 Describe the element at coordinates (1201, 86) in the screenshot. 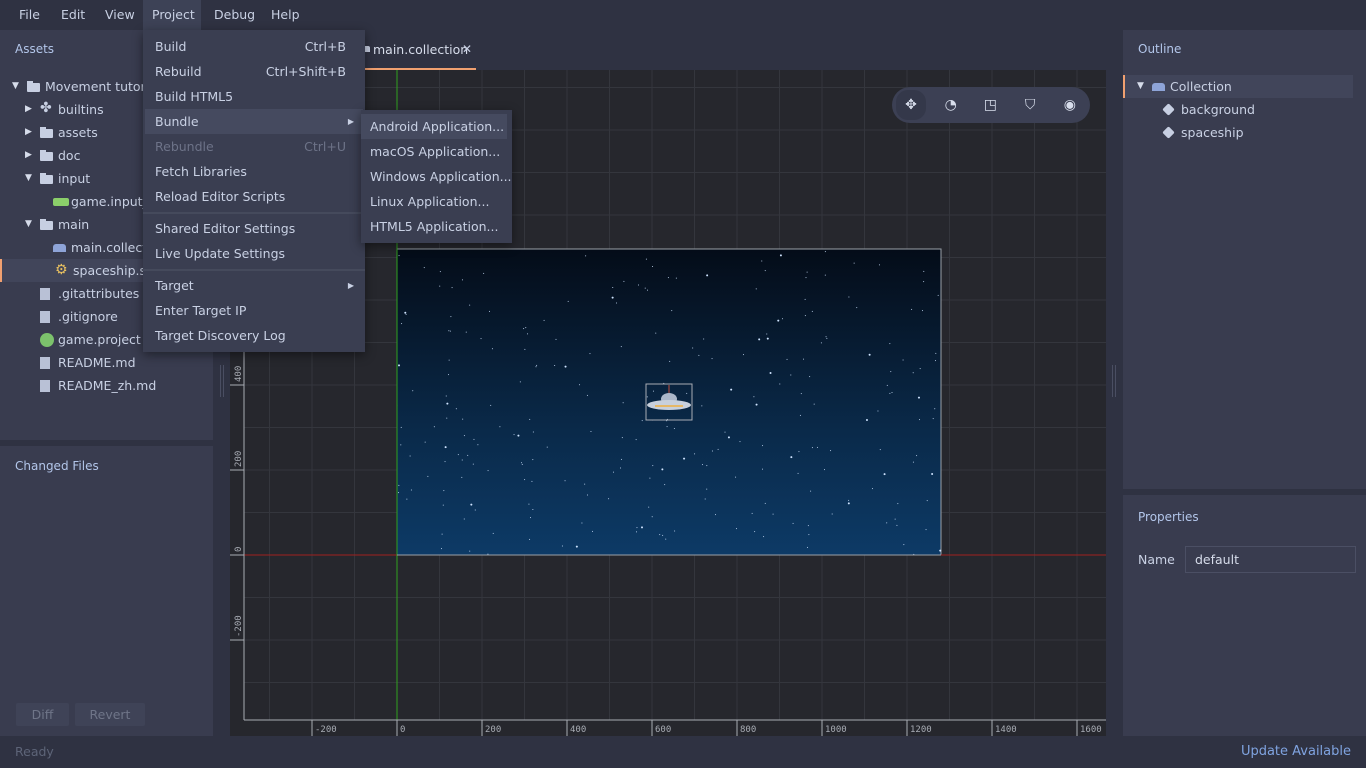

I see `tree-item-label: Collection` at that location.